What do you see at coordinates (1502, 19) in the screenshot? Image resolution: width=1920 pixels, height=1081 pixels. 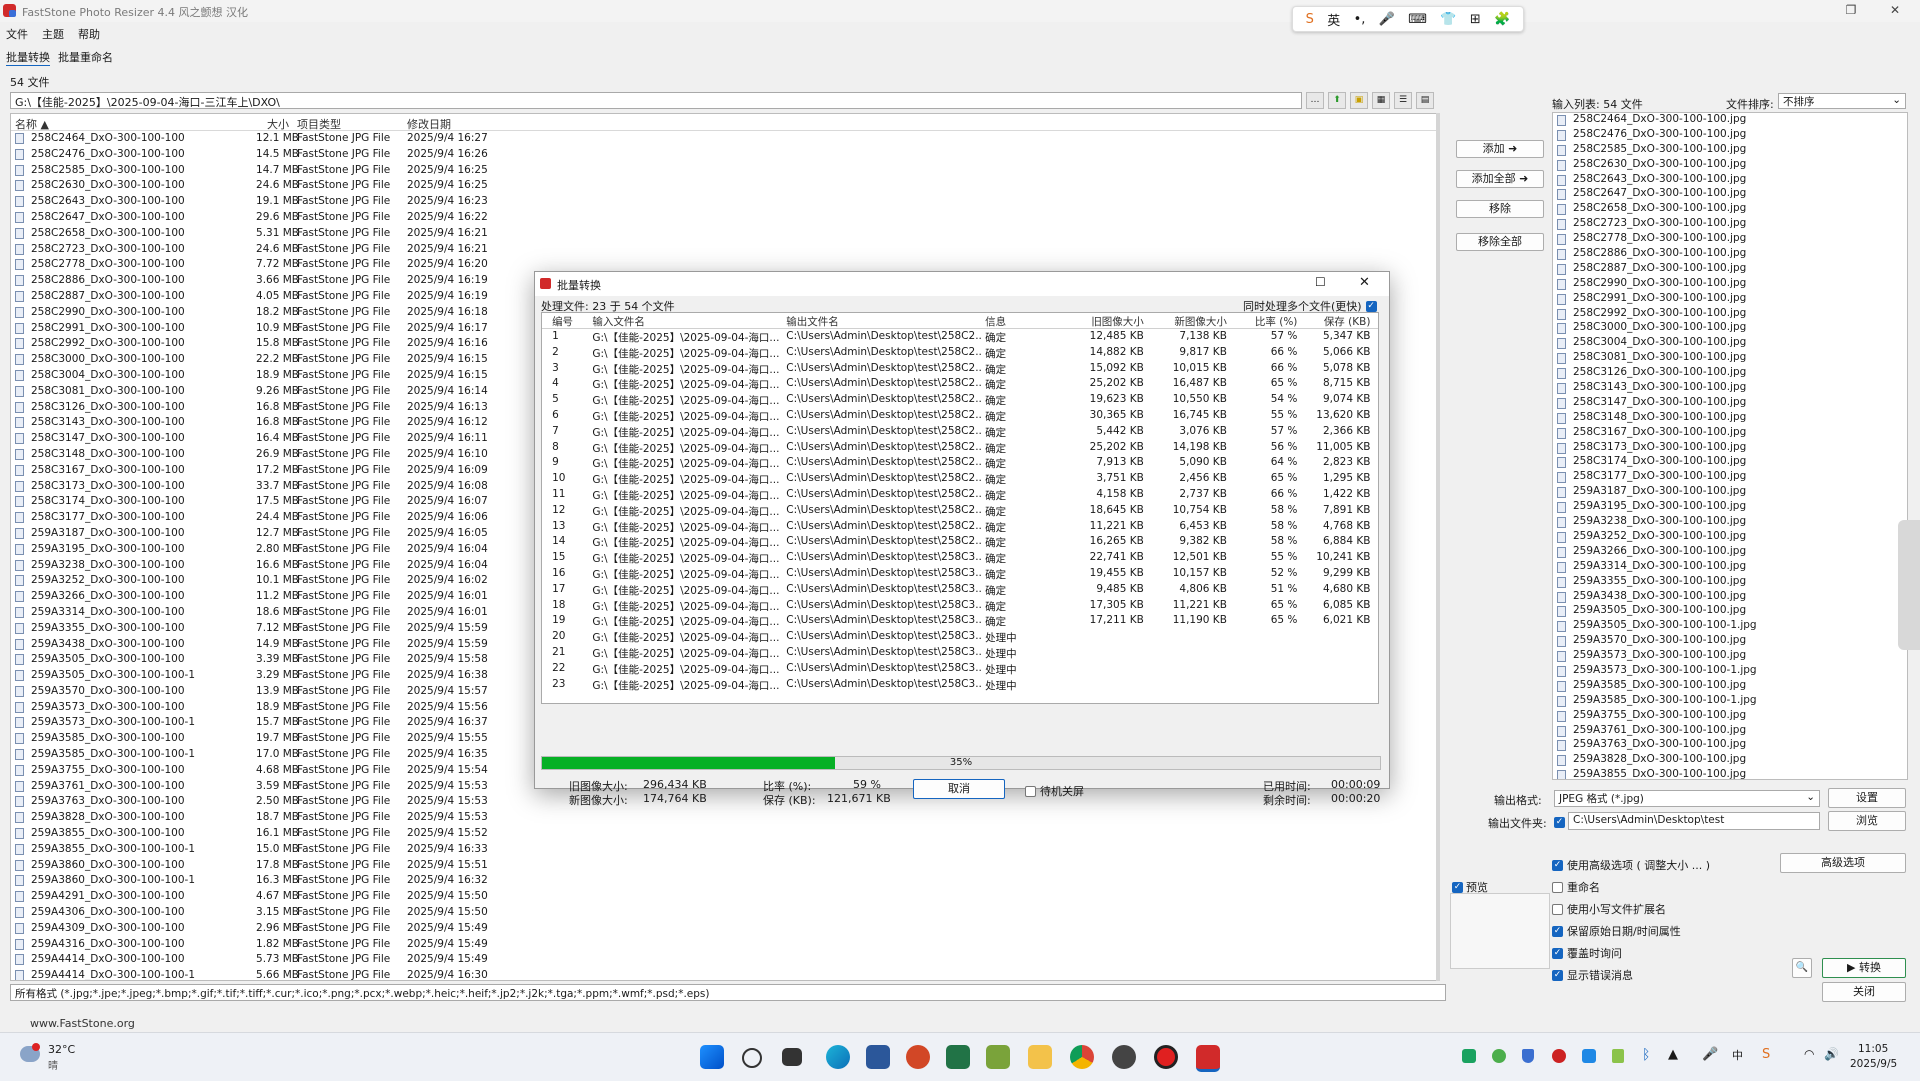 I see `ime-tool-icon: 🧩` at bounding box center [1502, 19].